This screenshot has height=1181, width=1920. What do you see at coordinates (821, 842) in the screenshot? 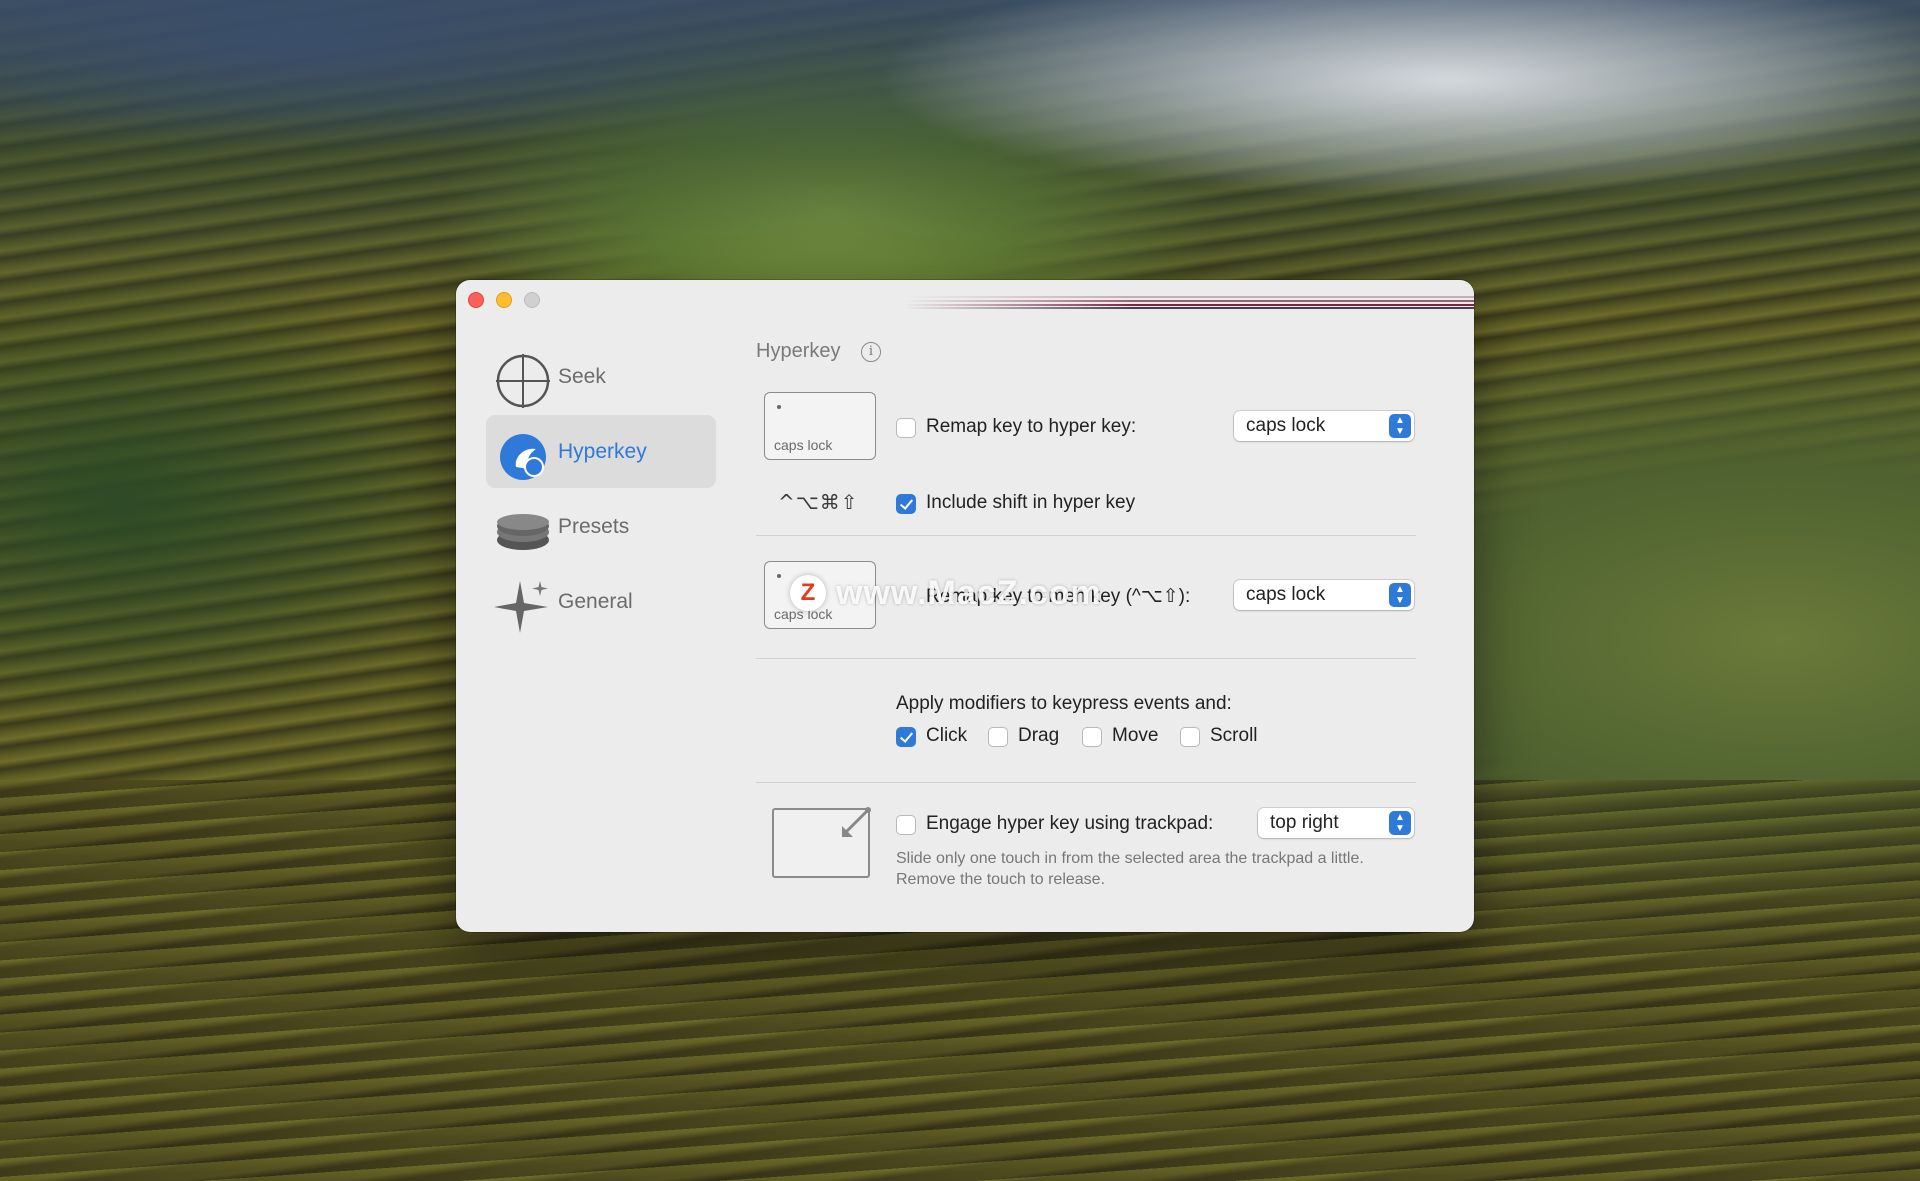
I see `trackpad-illustration` at bounding box center [821, 842].